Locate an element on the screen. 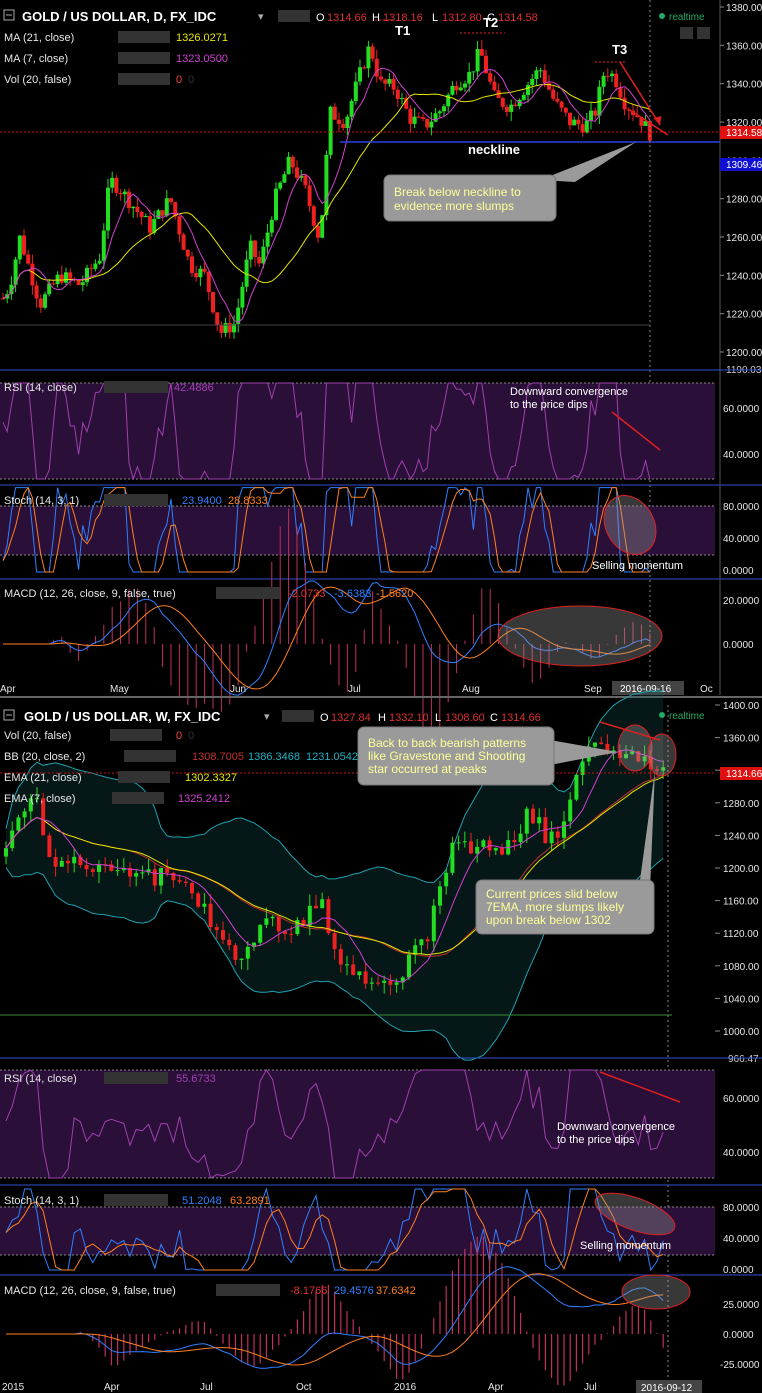  svg-text: O is located at coordinates (320, 18).